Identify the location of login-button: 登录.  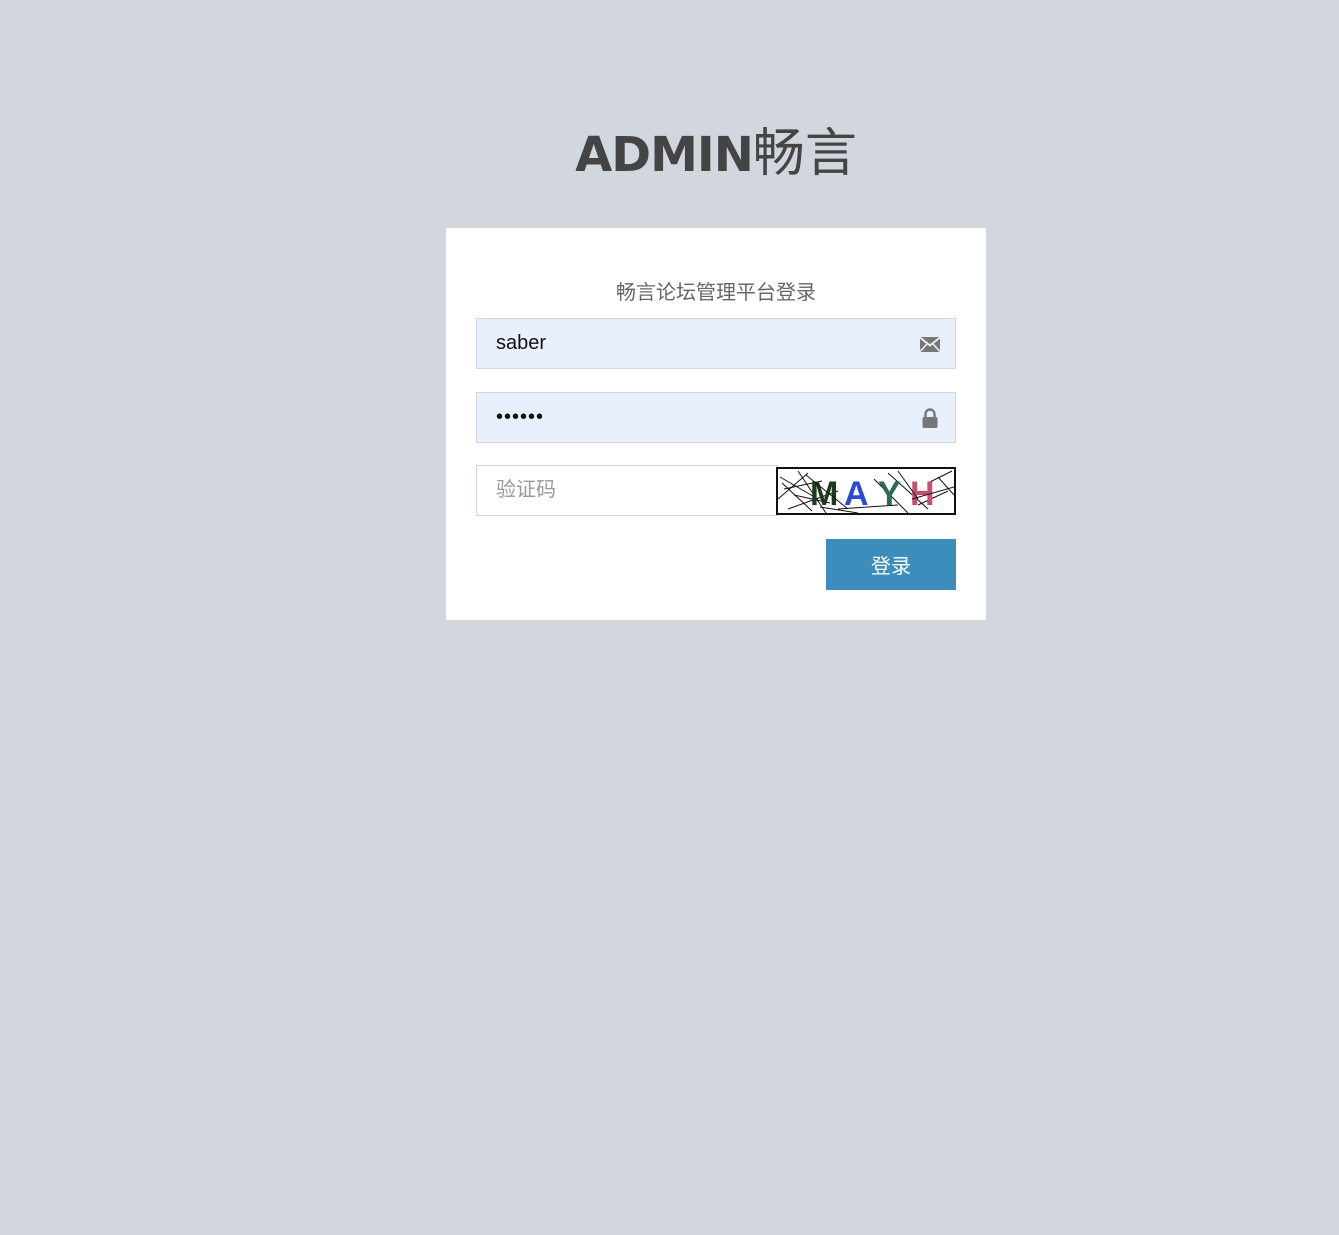
(891, 564).